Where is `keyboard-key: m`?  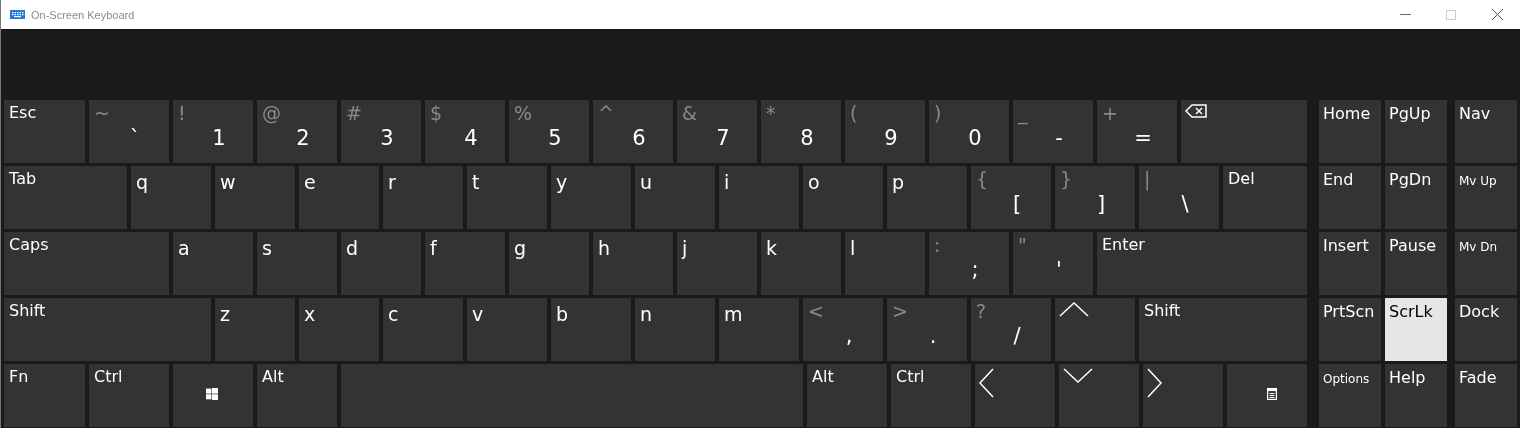 keyboard-key: m is located at coordinates (759, 329).